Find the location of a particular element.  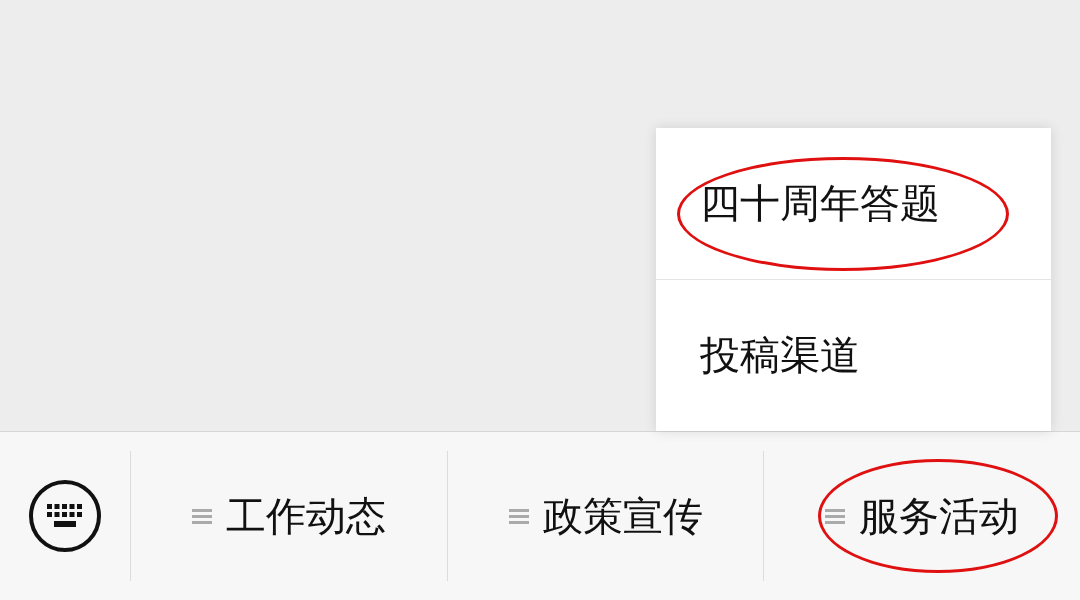

menu-item: 四十周年答题 is located at coordinates (853, 203).